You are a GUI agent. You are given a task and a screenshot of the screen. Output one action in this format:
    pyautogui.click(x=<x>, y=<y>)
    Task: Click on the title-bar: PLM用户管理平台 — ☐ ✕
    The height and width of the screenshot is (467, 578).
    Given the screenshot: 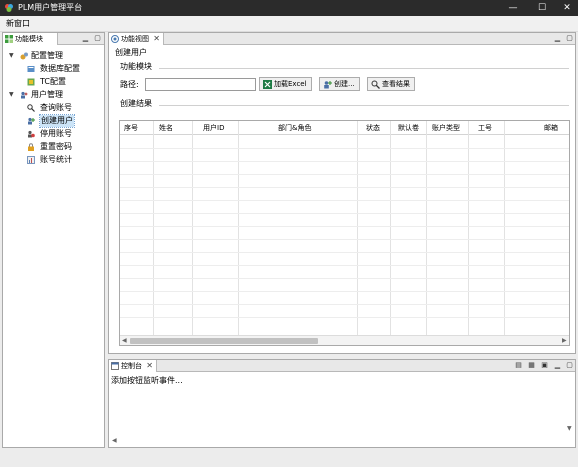 What is the action you would take?
    pyautogui.click(x=289, y=8)
    